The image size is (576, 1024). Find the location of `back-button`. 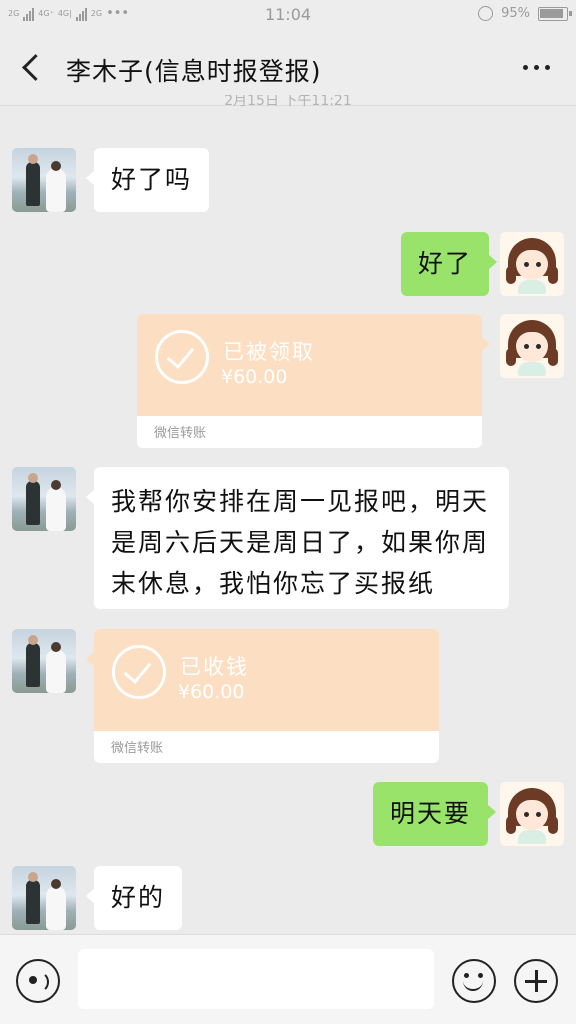

back-button is located at coordinates (32, 68).